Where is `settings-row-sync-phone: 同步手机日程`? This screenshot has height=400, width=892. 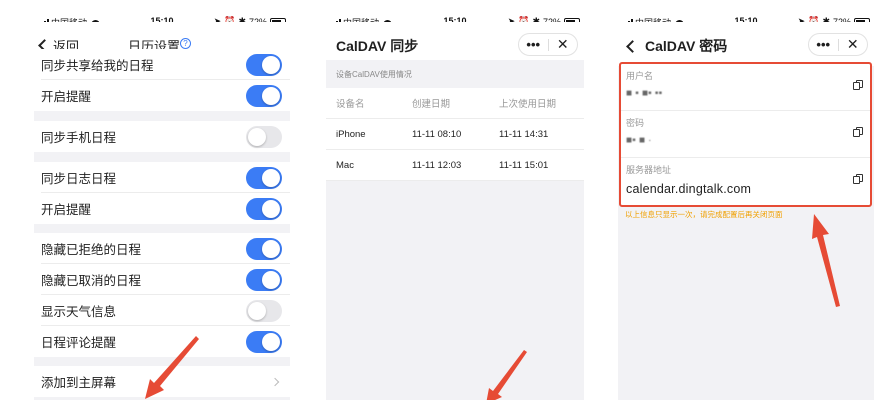 settings-row-sync-phone: 同步手机日程 is located at coordinates (162, 136).